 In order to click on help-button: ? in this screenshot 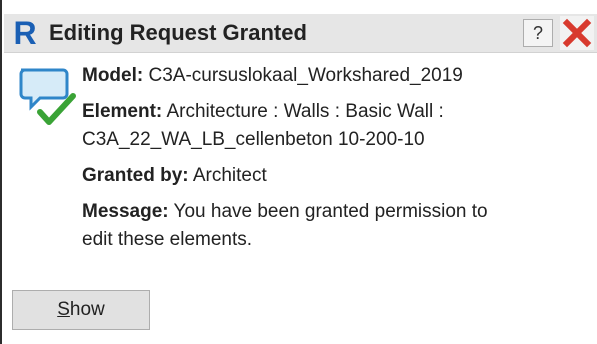, I will do `click(538, 33)`.